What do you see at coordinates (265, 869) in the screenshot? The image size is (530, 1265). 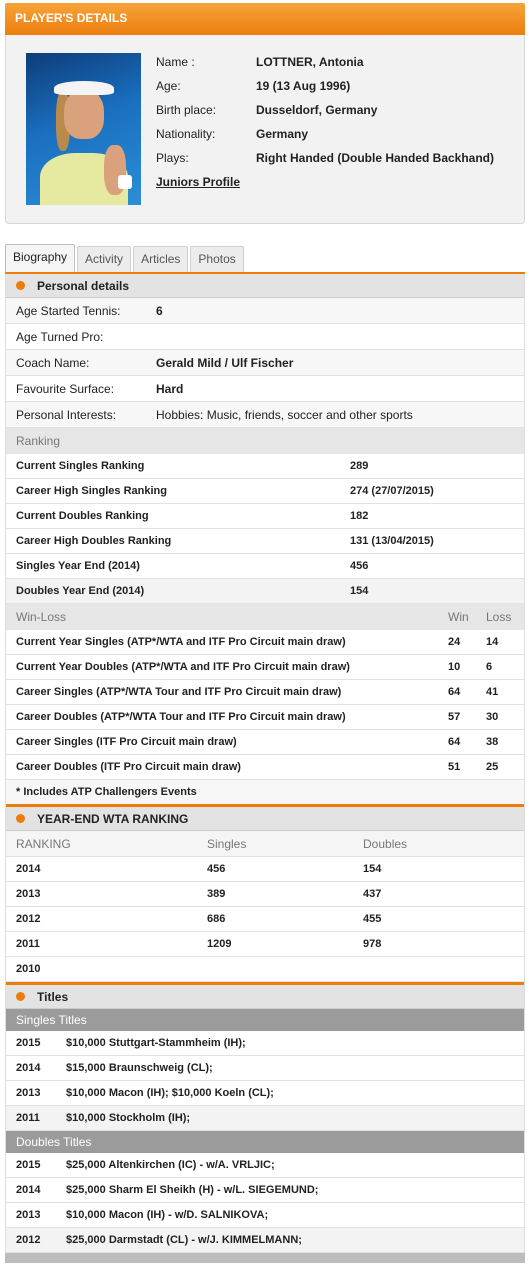 I see `table-row: 2014 456 154` at bounding box center [265, 869].